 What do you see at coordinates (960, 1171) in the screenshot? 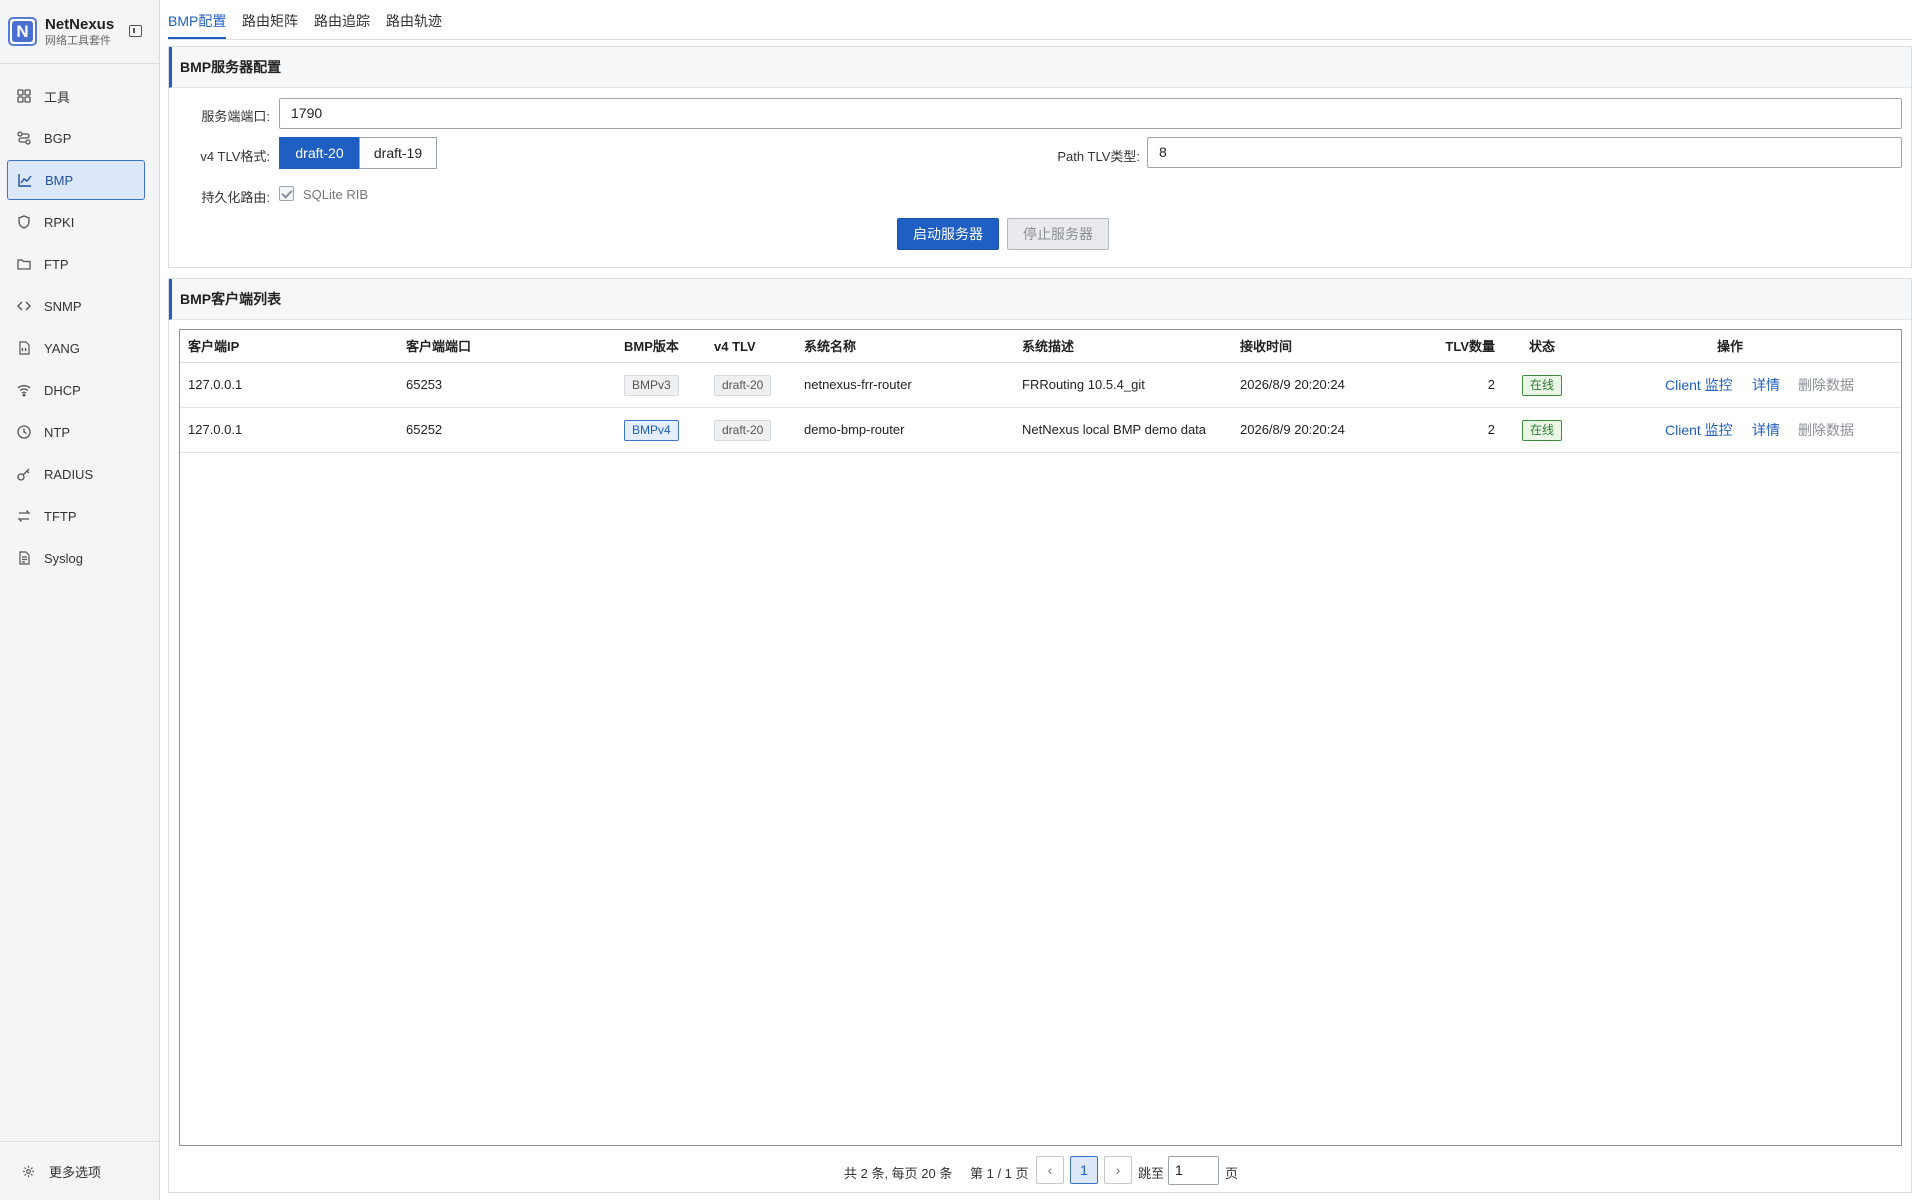
I see `pagination: 共 2 条, 每页 20 条 第 1 / 1 页 ‹ 1 › 跳至 1 页` at bounding box center [960, 1171].